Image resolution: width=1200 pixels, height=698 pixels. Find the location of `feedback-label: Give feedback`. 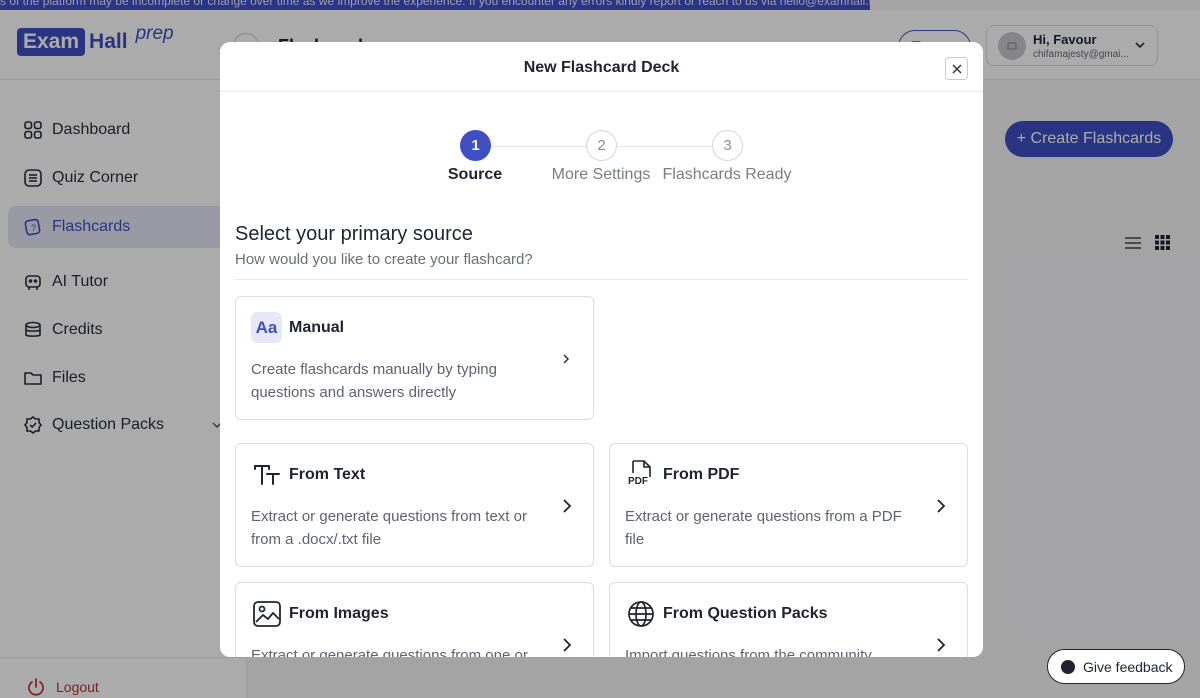

feedback-label: Give feedback is located at coordinates (1128, 666).